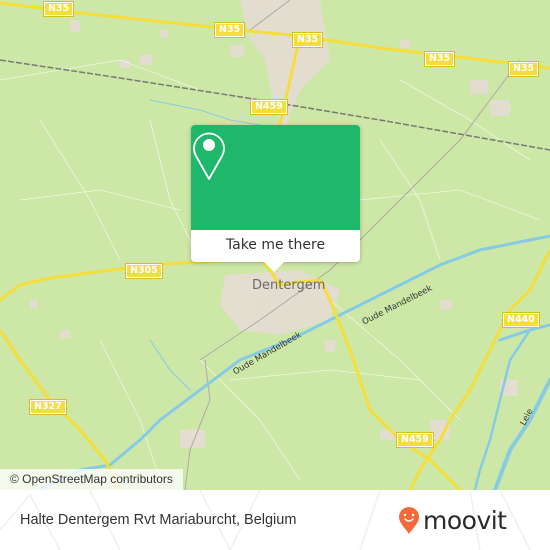 This screenshot has height=550, width=550. What do you see at coordinates (209, 156) in the screenshot?
I see `map-pin-icon` at bounding box center [209, 156].